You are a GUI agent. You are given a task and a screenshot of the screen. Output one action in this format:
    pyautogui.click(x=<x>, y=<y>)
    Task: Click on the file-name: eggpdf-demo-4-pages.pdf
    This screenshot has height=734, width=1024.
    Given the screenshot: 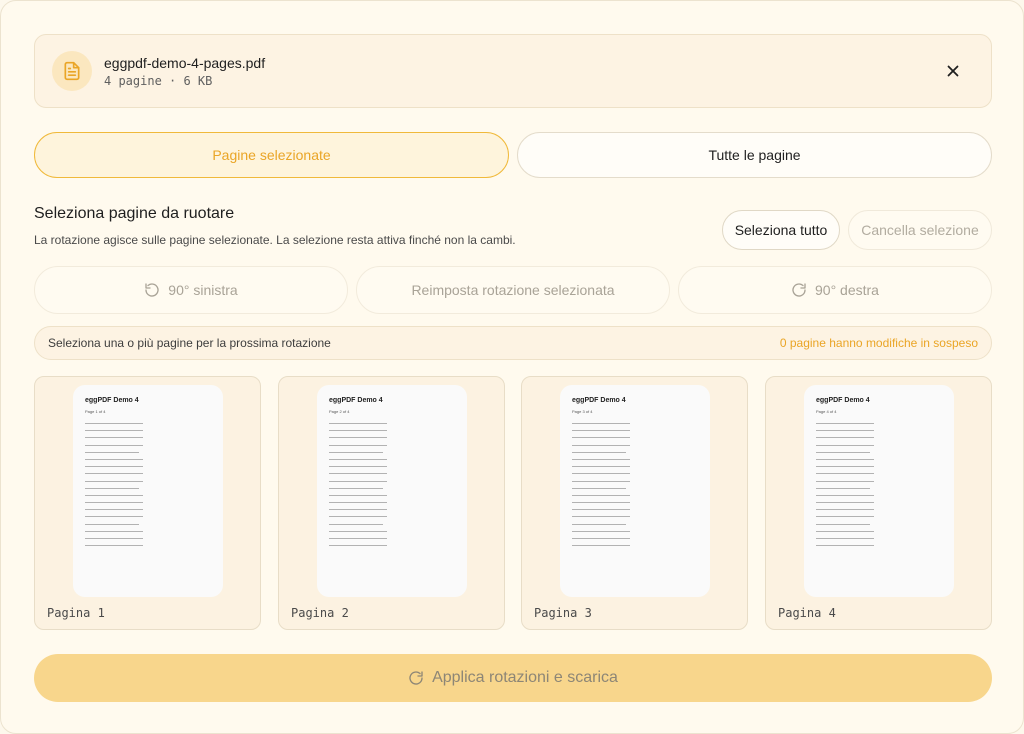 What is the action you would take?
    pyautogui.click(x=185, y=63)
    